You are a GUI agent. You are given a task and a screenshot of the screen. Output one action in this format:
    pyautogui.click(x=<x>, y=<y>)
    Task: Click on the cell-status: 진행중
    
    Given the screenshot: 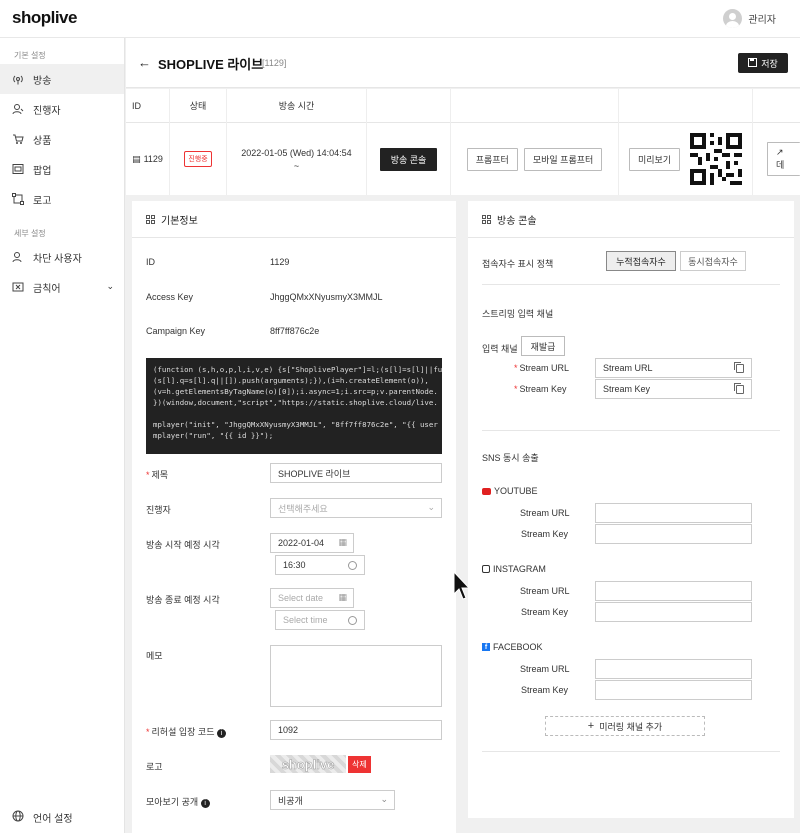 What is the action you would take?
    pyautogui.click(x=198, y=159)
    